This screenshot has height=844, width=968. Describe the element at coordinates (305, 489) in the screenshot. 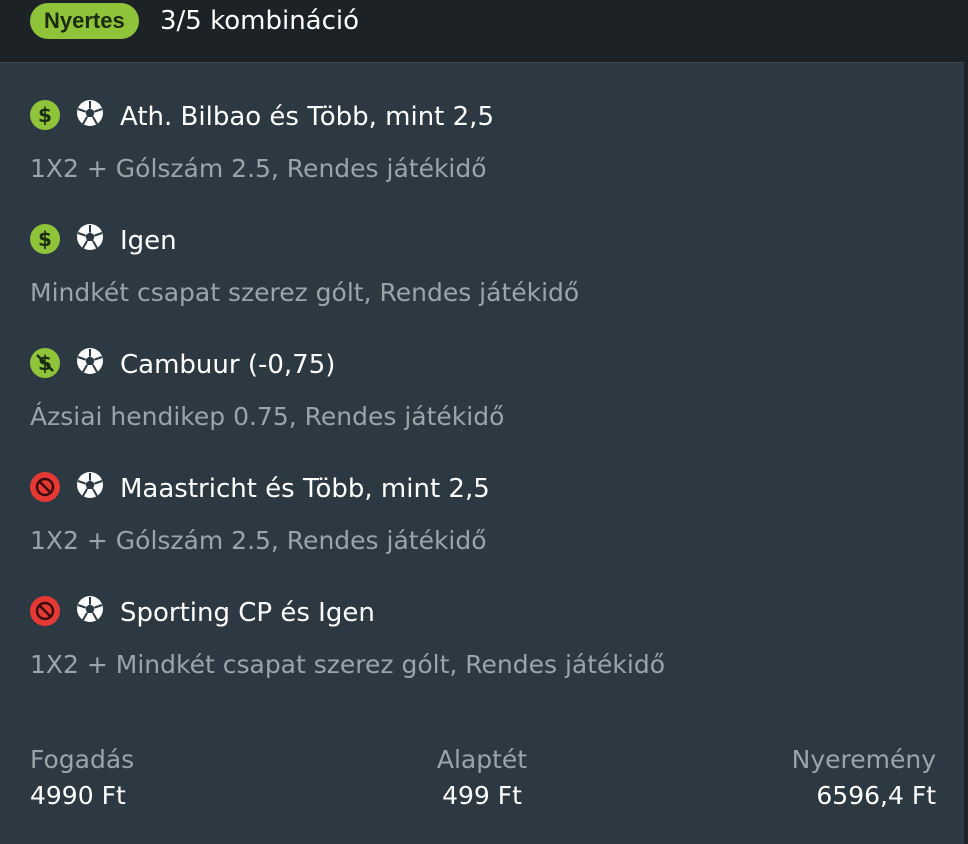

I see `bet-selection: Maastricht és Több, mint 2,5` at that location.